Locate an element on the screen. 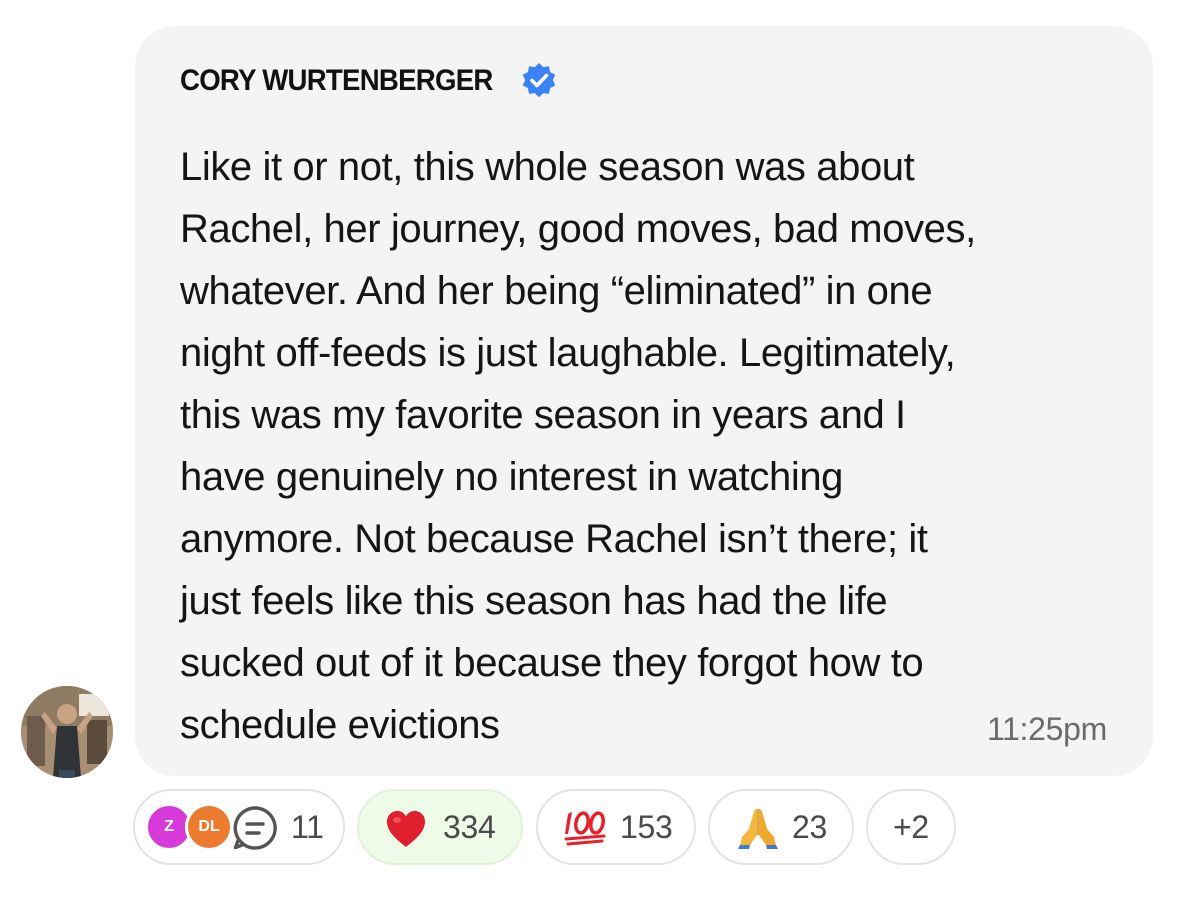 This screenshot has height=906, width=1200. more-reactions-label: +2 is located at coordinates (911, 826).